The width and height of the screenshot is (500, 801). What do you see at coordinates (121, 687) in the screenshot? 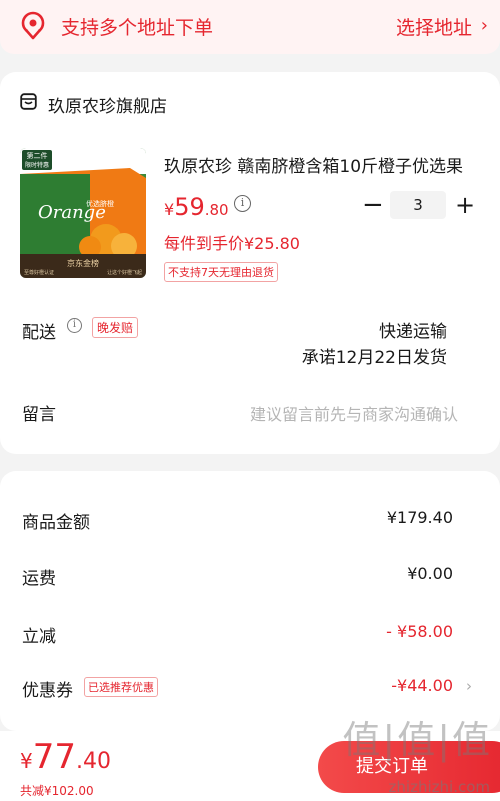
I see `coupon-recommended-tag: 已选推荐优惠` at bounding box center [121, 687].